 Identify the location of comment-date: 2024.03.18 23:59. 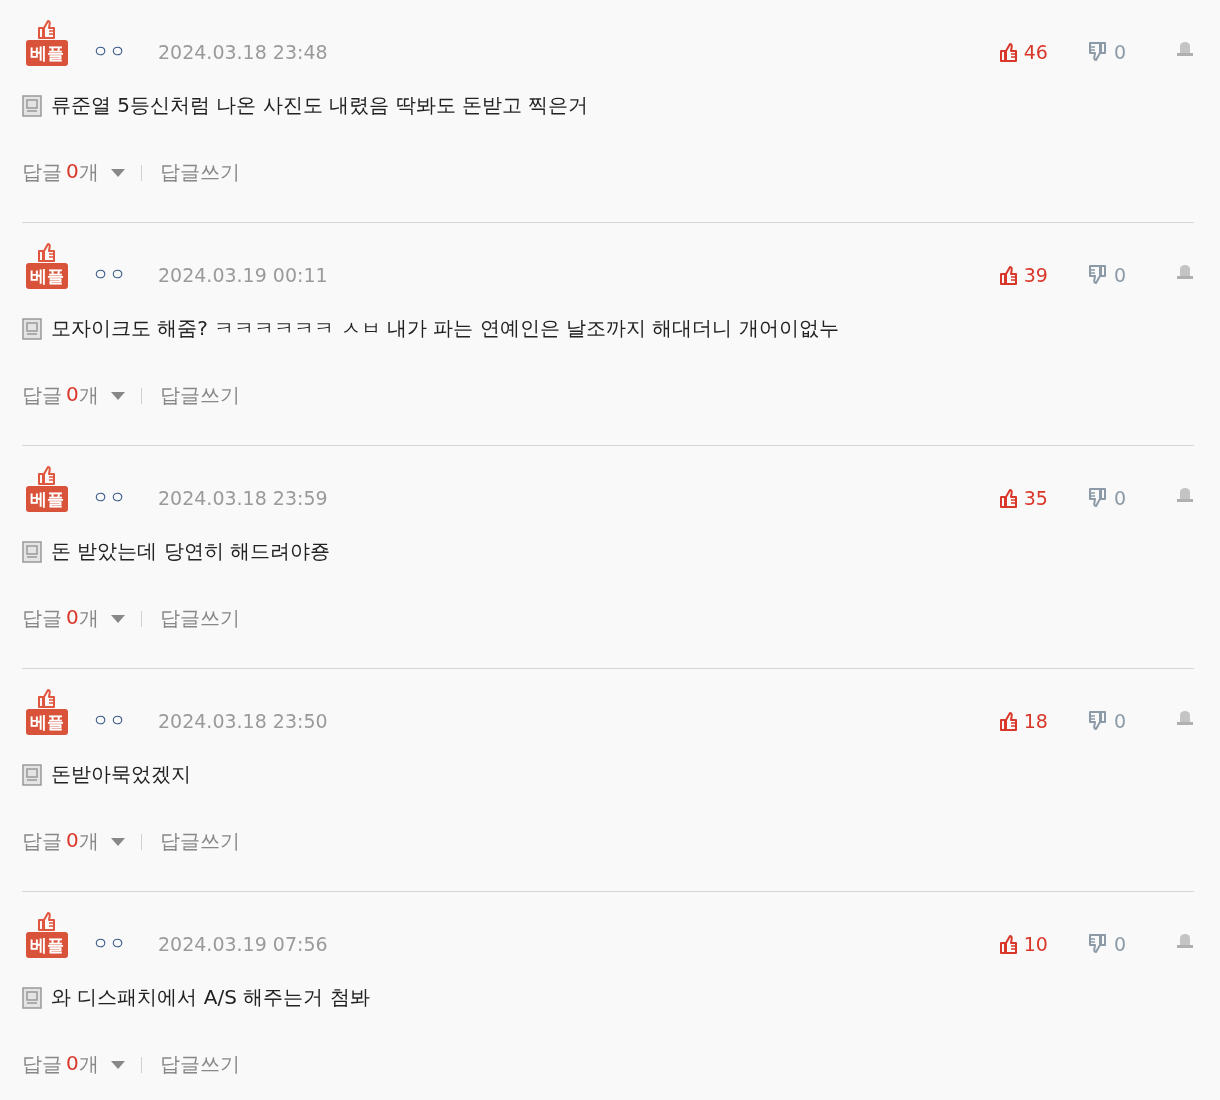
(243, 499).